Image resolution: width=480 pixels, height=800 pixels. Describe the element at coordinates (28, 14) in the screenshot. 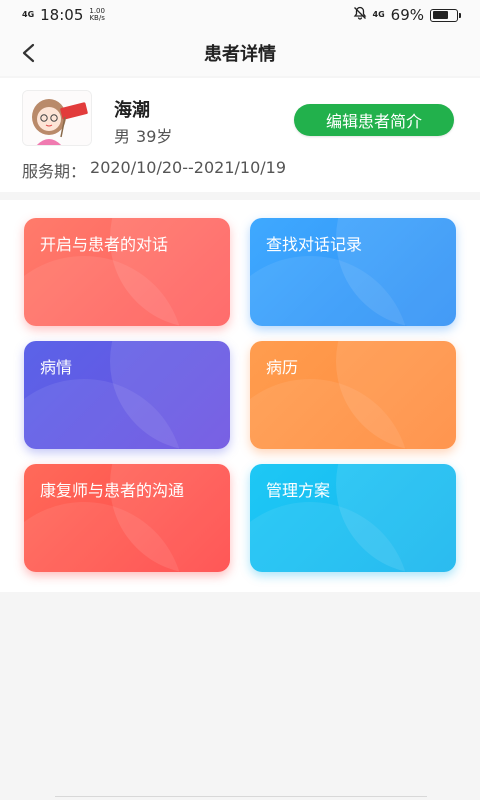

I see `network-indicator: 4G` at that location.